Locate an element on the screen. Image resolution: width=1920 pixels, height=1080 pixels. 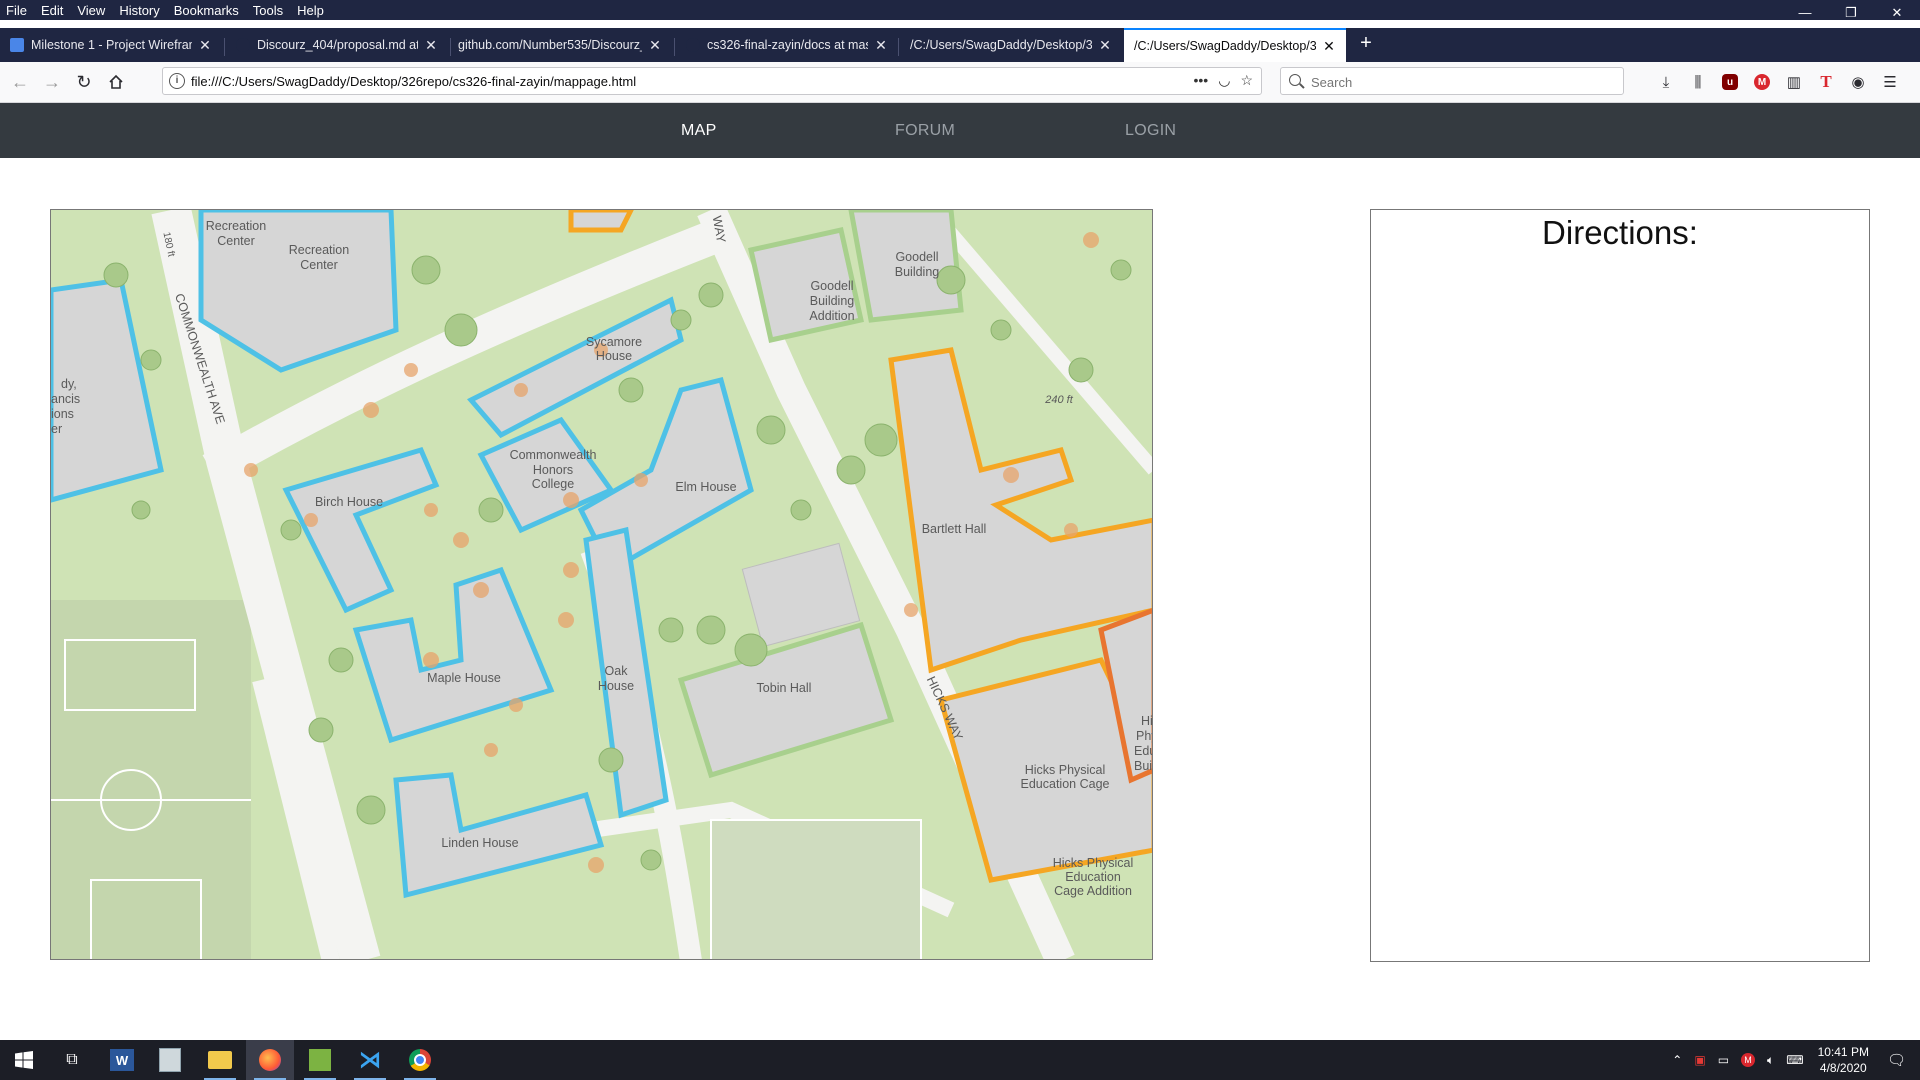
chrome-icon is located at coordinates (420, 1060).